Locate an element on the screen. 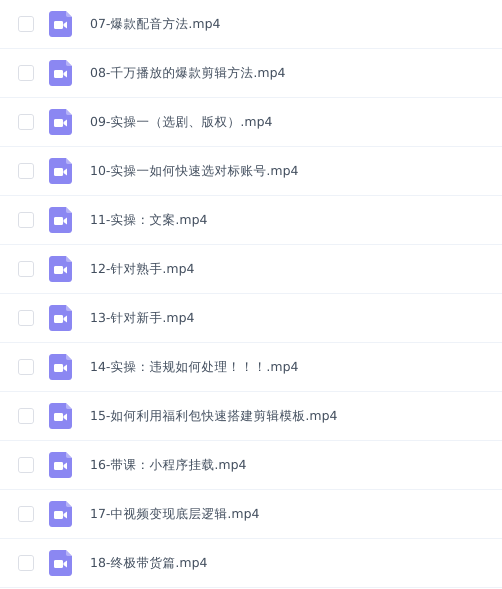  file-name: 16-带课：小程序挂载.mp4 is located at coordinates (168, 465).